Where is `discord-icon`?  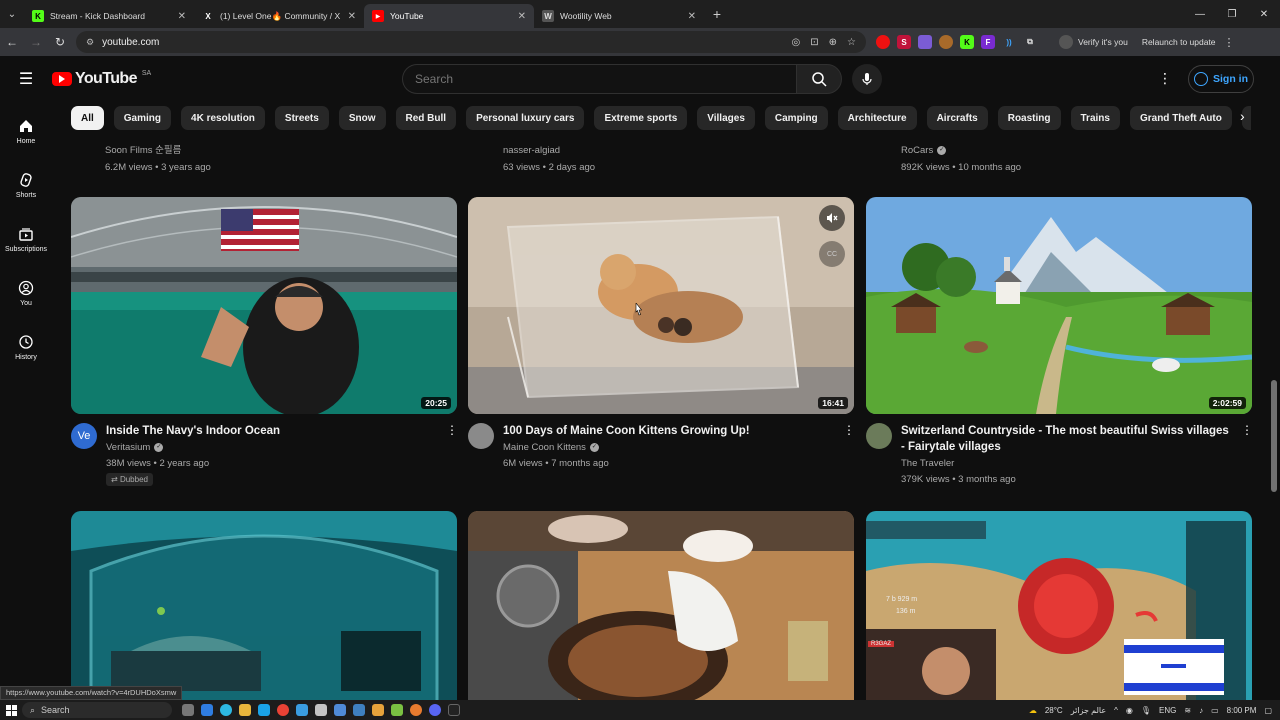
discord-icon is located at coordinates (302, 710).